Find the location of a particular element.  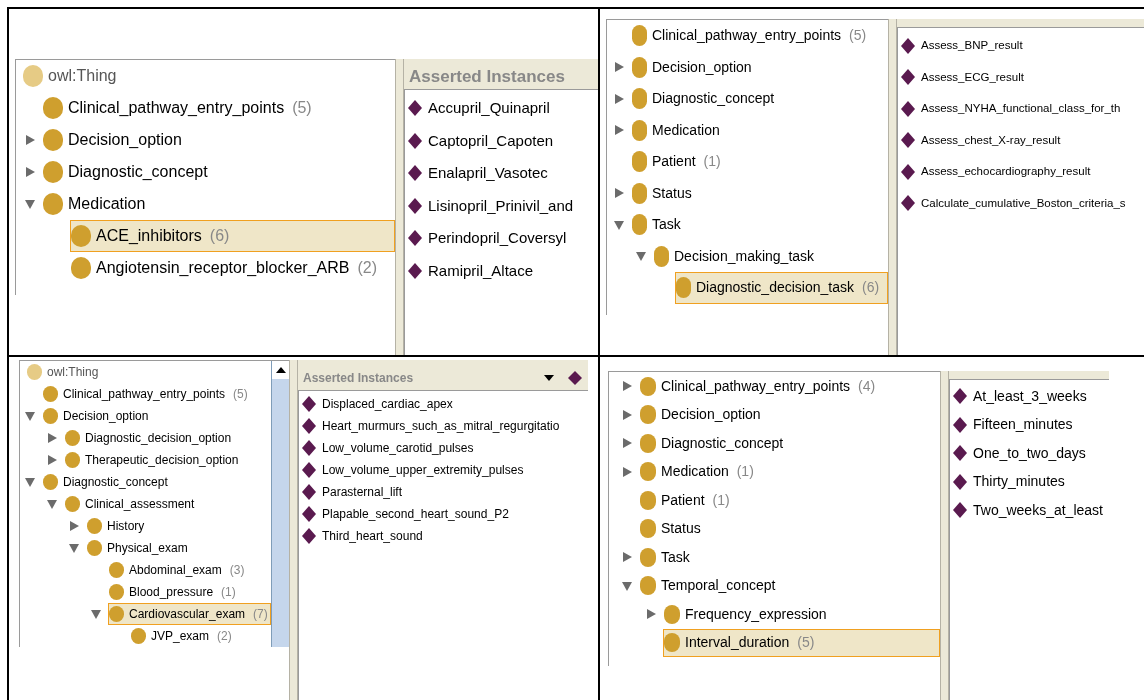

instance-item: Assess_BNP_result is located at coordinates (1022, 46).